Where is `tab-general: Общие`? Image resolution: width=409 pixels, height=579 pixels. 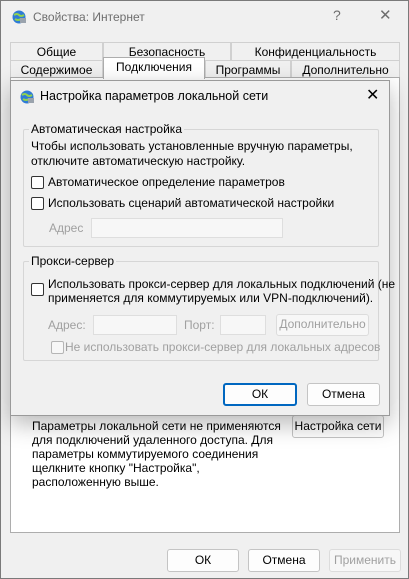
tab-general: Общие is located at coordinates (56, 52).